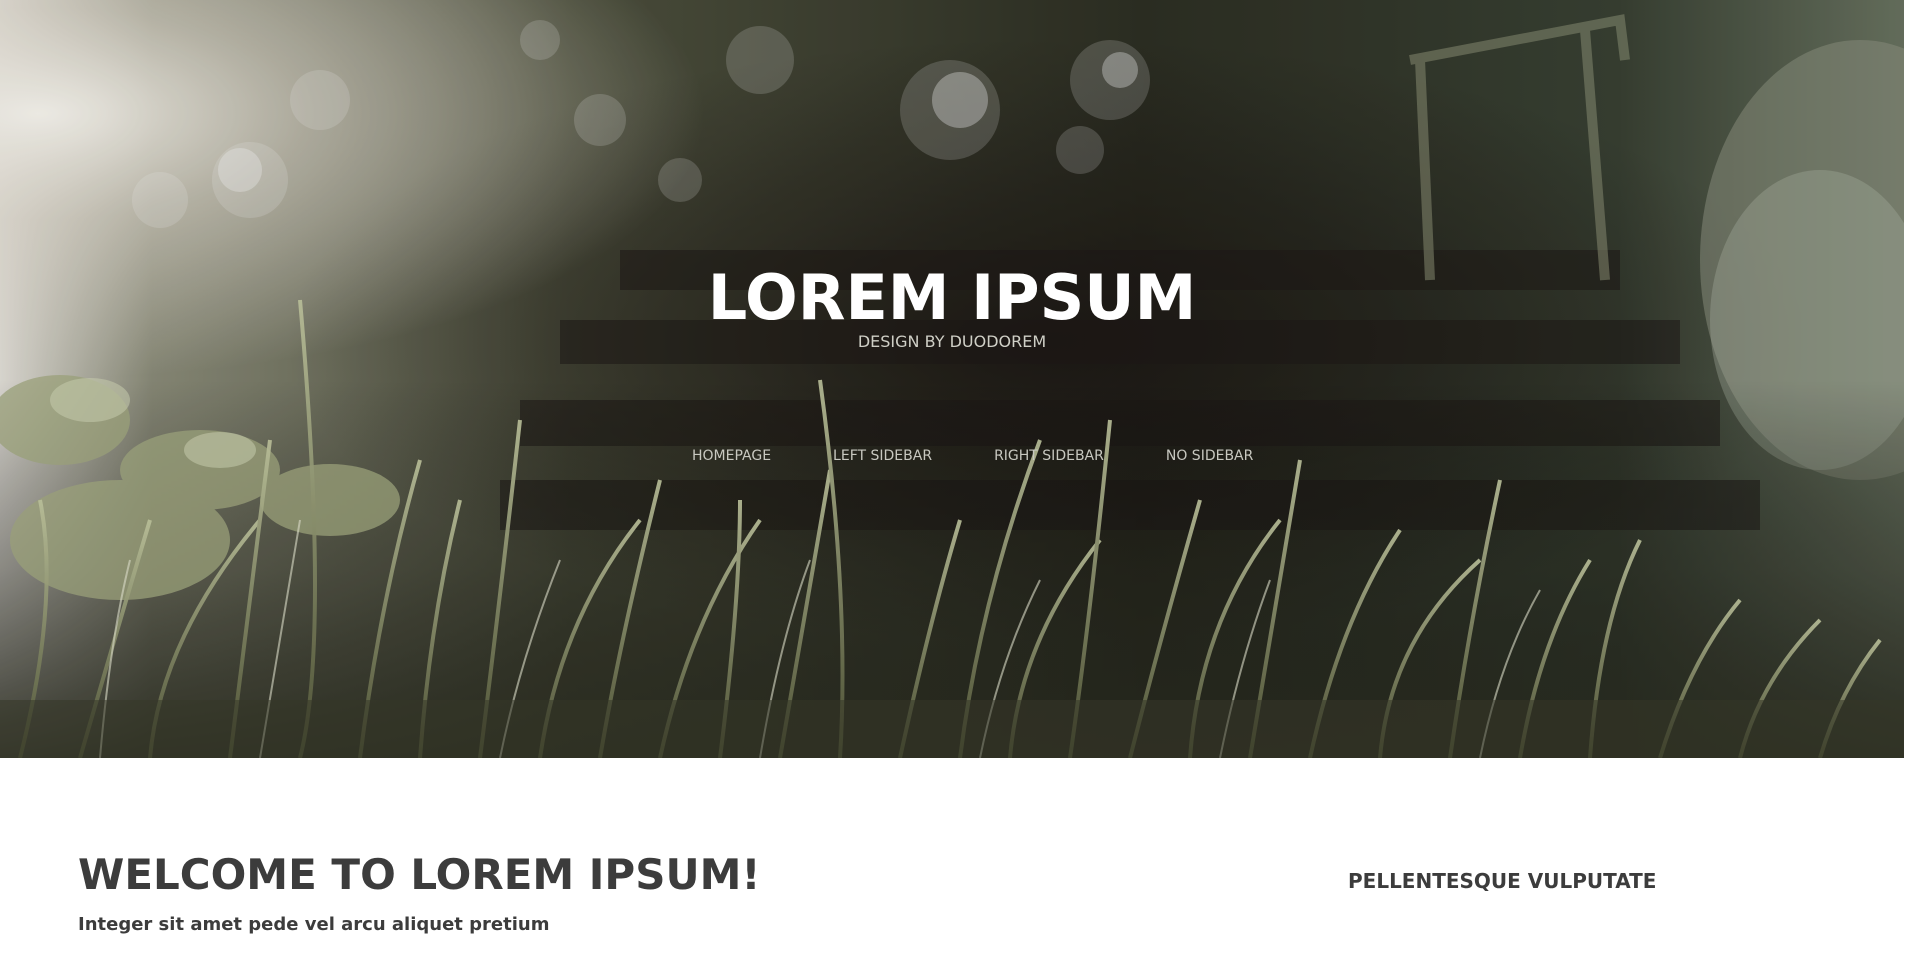  I want to click on nav-item-no-sidebar: NO SIDEBAR, so click(1210, 456).